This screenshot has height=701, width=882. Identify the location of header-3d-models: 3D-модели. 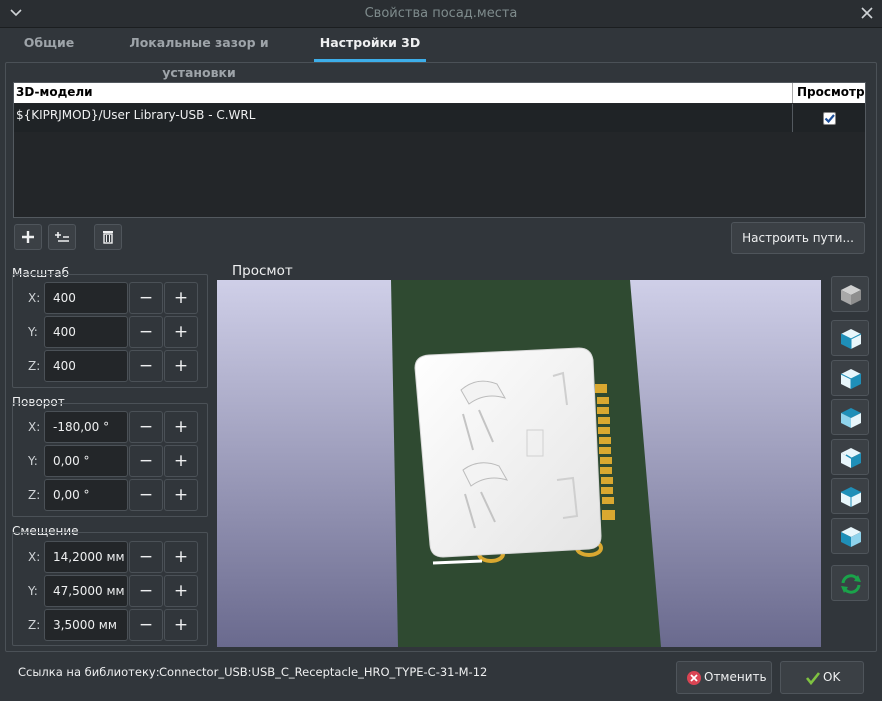
(54, 92).